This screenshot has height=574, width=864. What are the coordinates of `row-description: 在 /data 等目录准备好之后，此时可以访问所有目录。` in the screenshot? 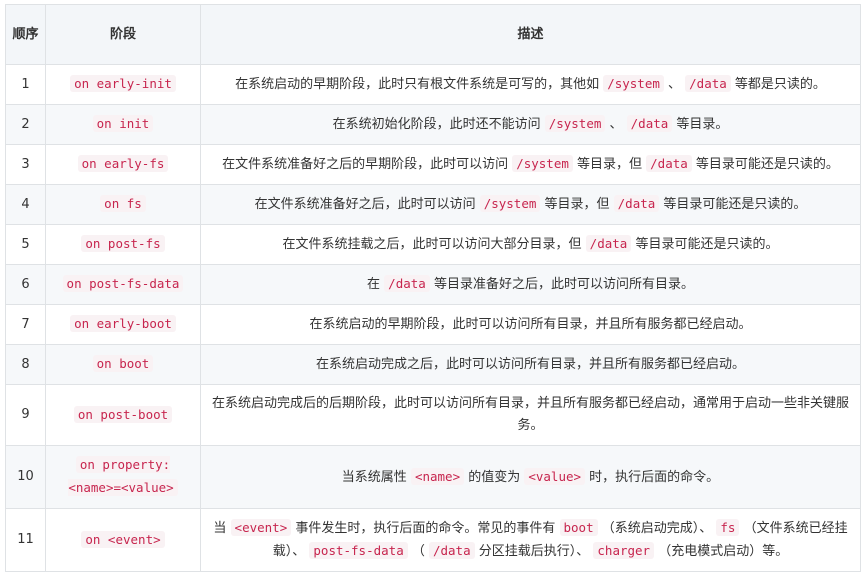 It's located at (530, 284).